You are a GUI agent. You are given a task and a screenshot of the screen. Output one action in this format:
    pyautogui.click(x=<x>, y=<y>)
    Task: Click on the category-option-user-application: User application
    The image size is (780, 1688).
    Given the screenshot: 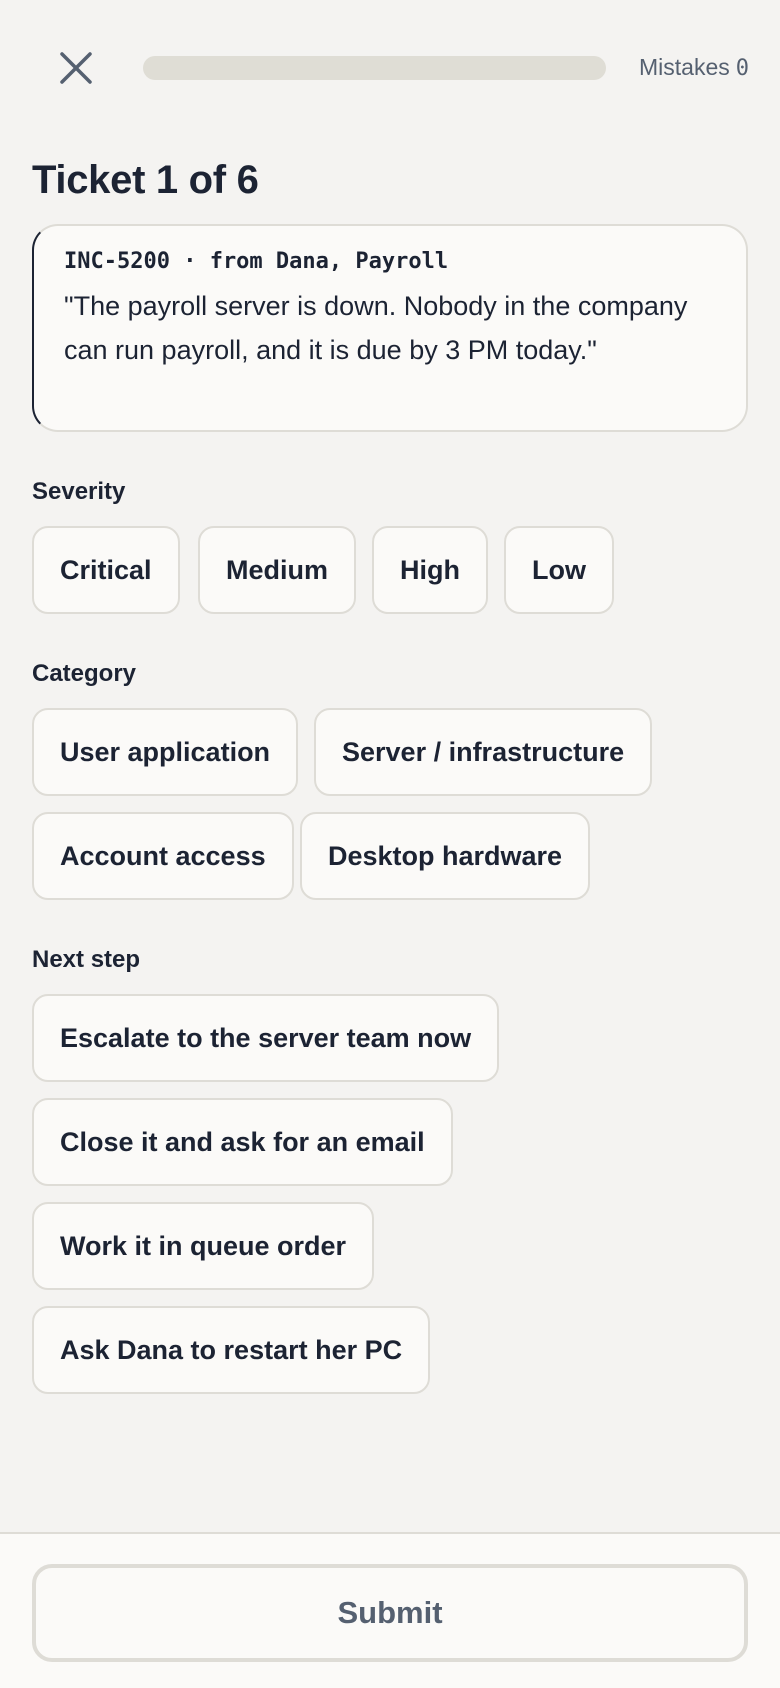 What is the action you would take?
    pyautogui.click(x=165, y=752)
    